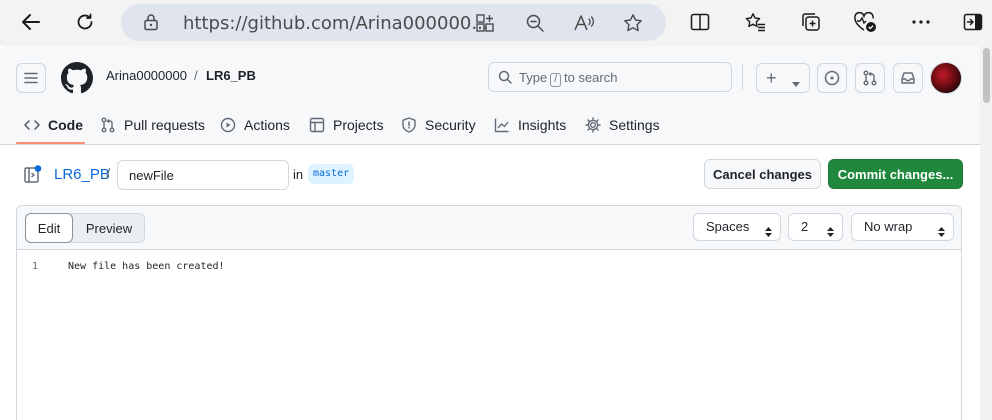  I want to click on line-content: New file has been created!, so click(146, 266).